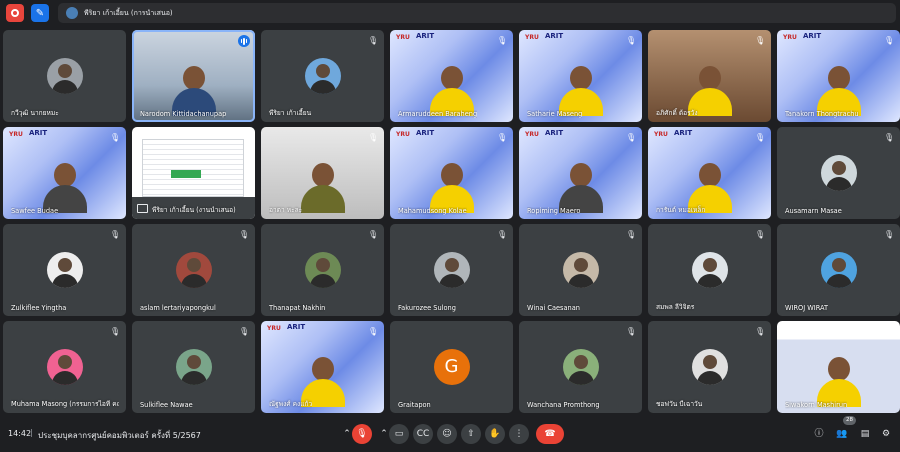 This screenshot has width=900, height=452. What do you see at coordinates (819, 434) in the screenshot?
I see `info-icon: ⓘ` at bounding box center [819, 434].